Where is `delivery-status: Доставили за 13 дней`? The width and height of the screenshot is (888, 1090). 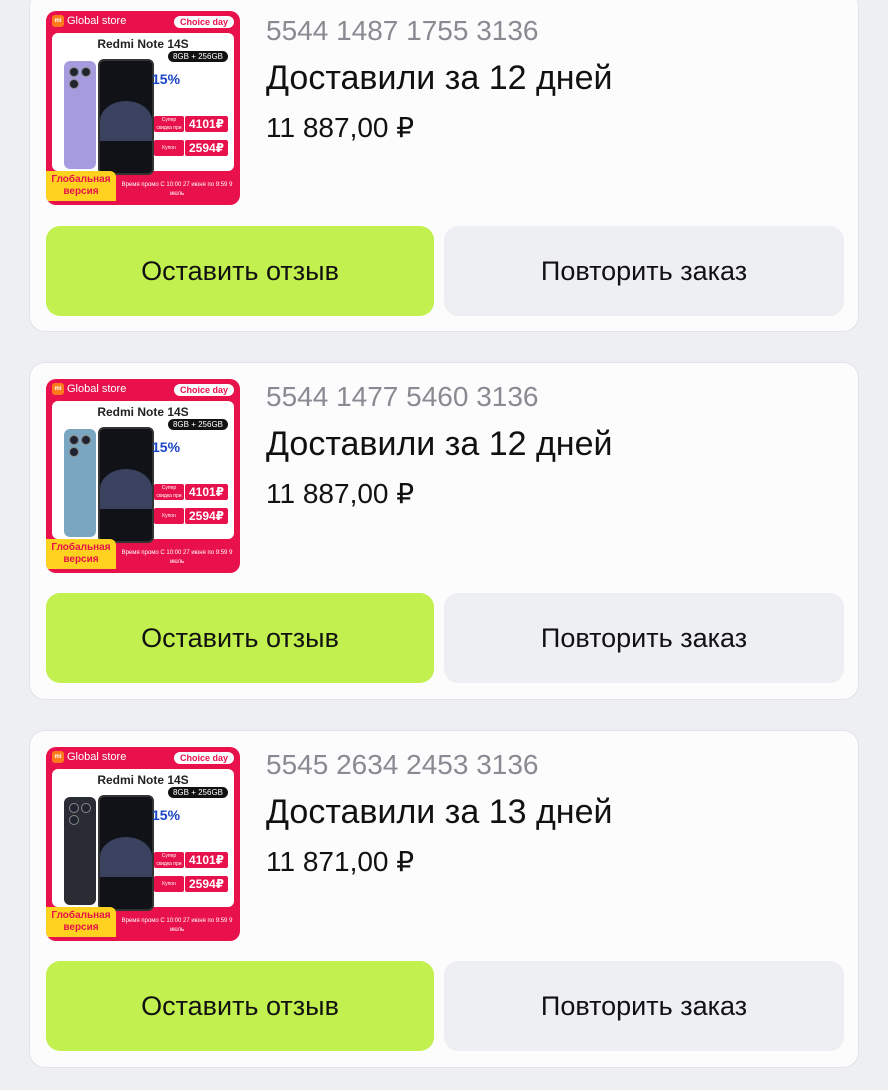 delivery-status: Доставили за 13 дней is located at coordinates (439, 812).